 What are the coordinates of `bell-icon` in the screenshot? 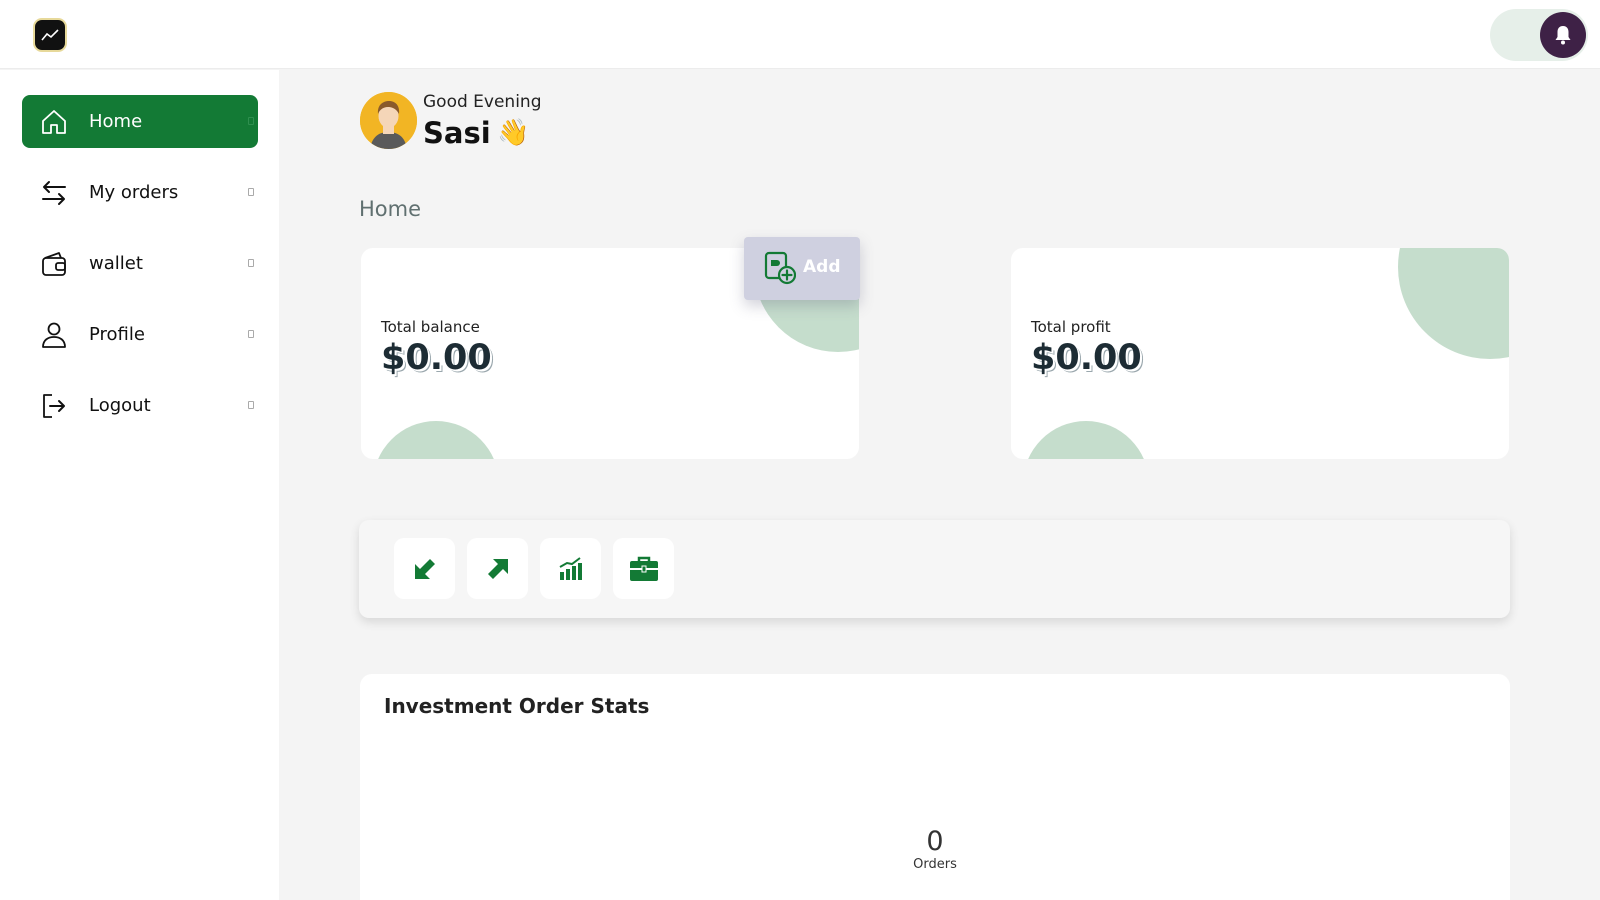 It's located at (1563, 35).